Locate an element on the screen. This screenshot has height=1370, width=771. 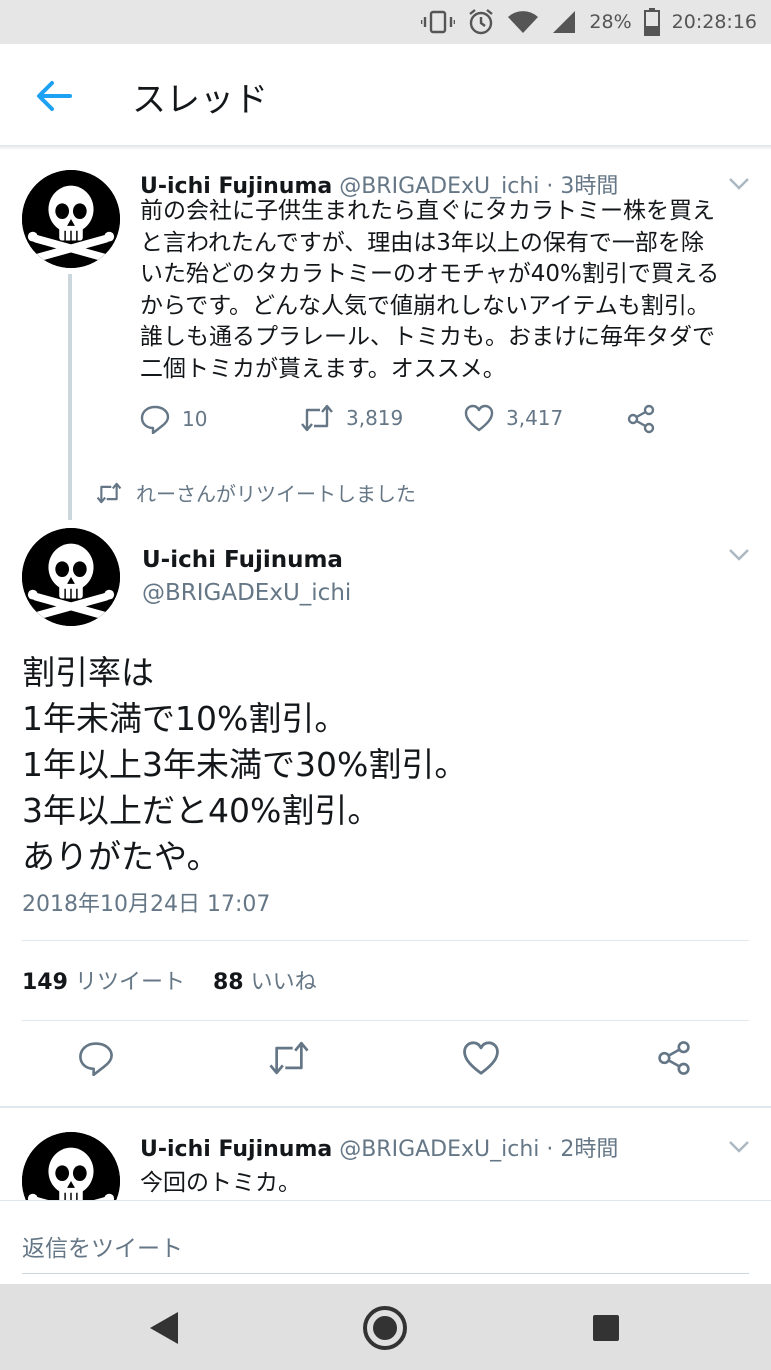
back-button is located at coordinates (54, 96).